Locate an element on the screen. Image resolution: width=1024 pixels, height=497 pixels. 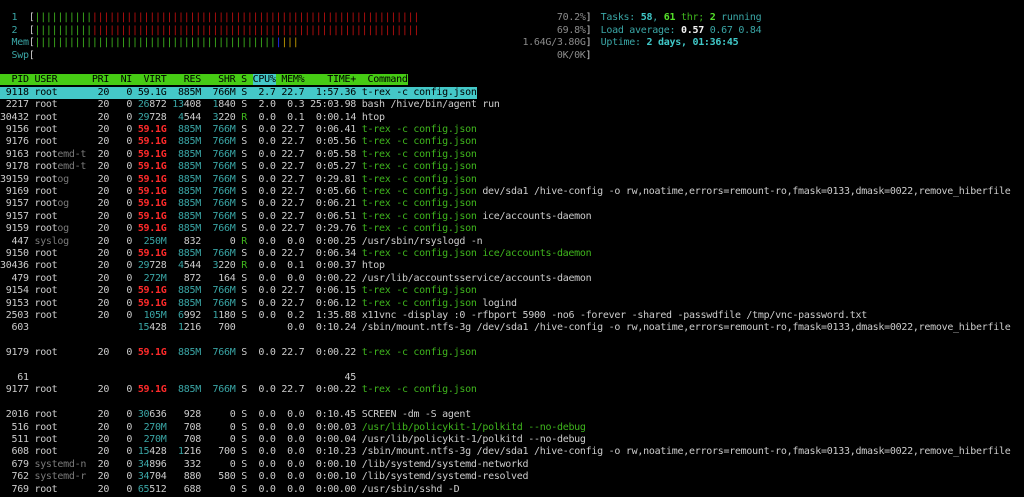
meter-bar-cache: ||| is located at coordinates (290, 43).